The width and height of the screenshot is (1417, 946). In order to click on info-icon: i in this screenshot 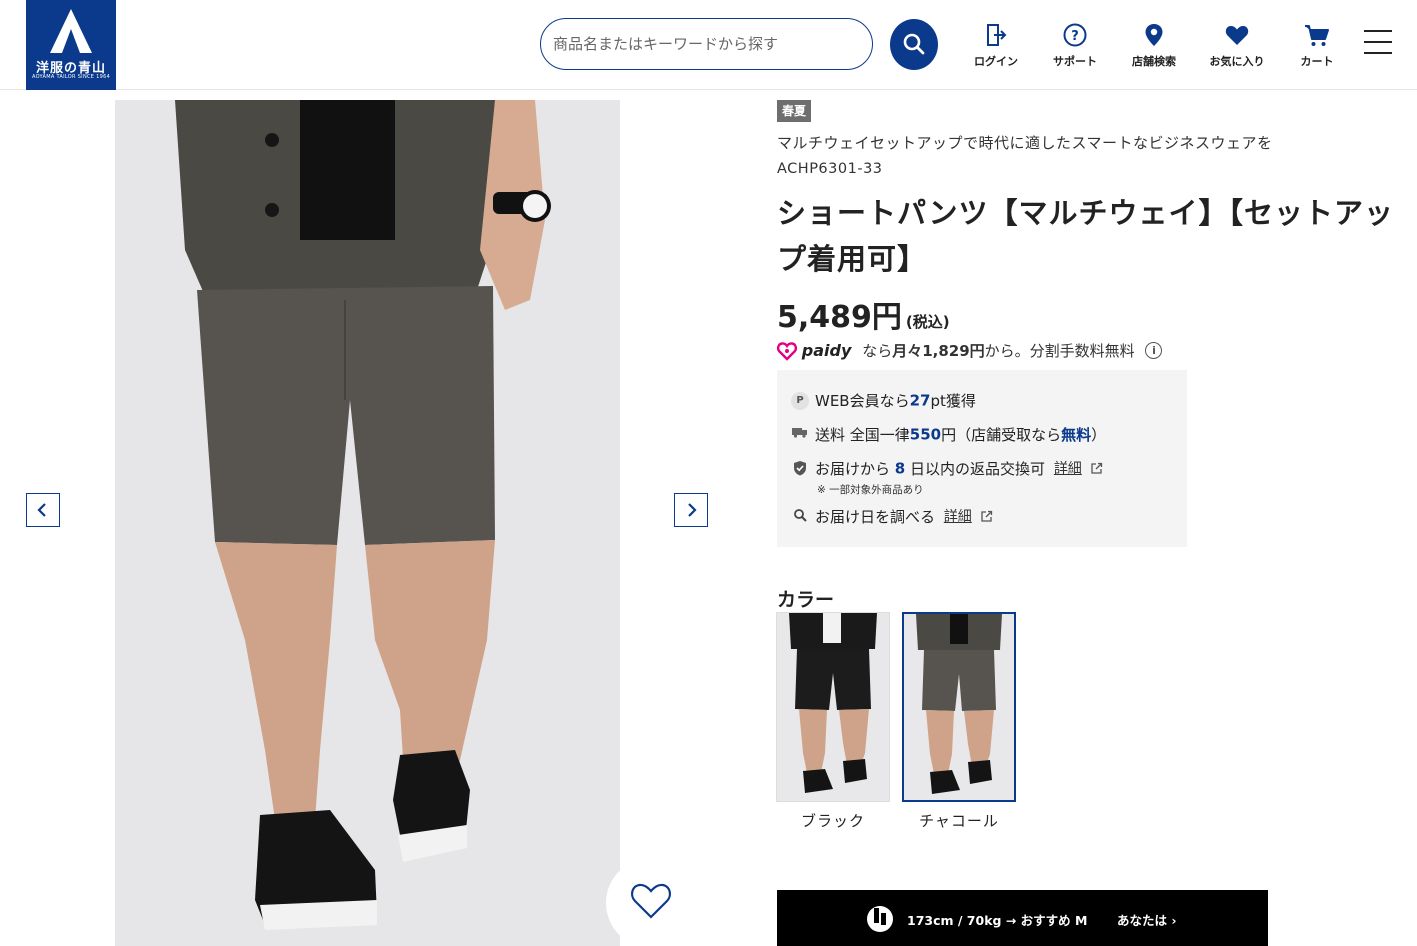, I will do `click(1154, 350)`.